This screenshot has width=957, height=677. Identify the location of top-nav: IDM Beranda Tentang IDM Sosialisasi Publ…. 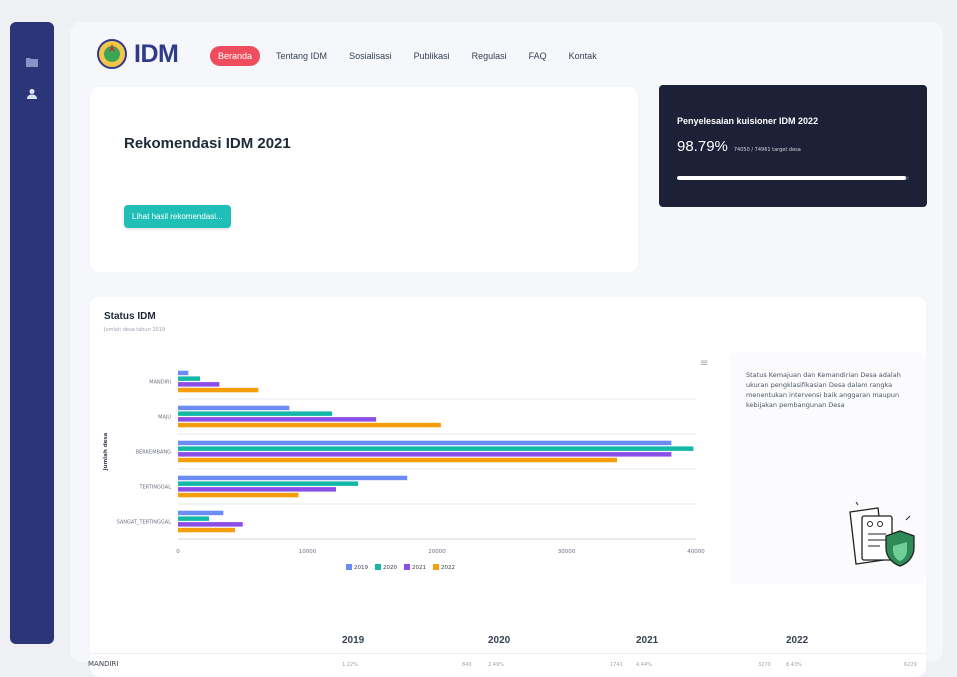
(506, 57).